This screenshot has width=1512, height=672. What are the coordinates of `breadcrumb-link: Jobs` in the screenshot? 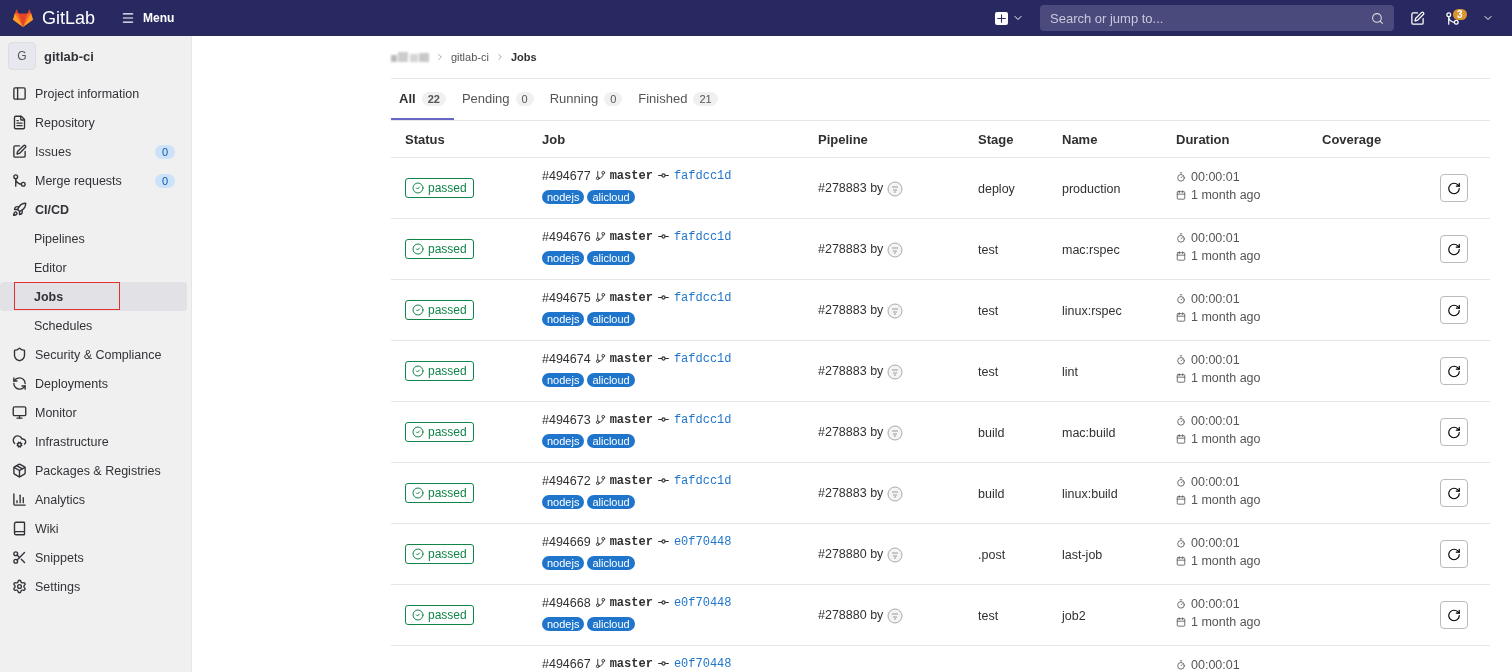 It's located at (523, 57).